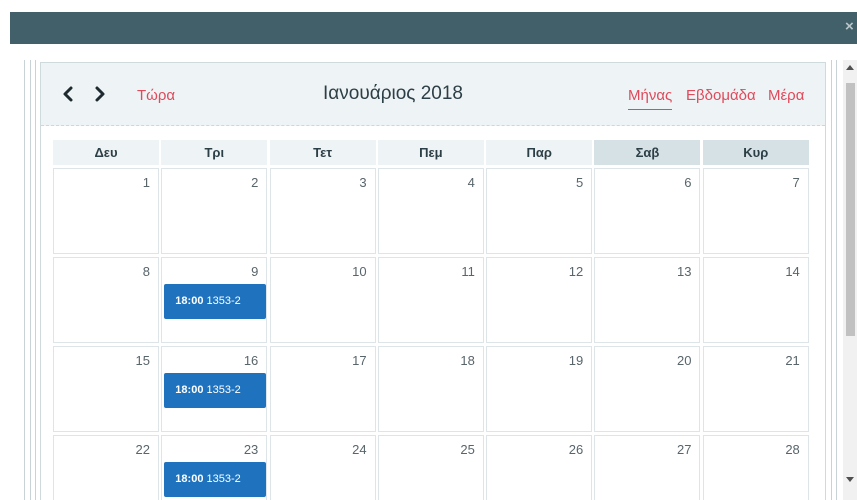  What do you see at coordinates (430, 152) in the screenshot?
I see `weekday-header: Πεμ` at bounding box center [430, 152].